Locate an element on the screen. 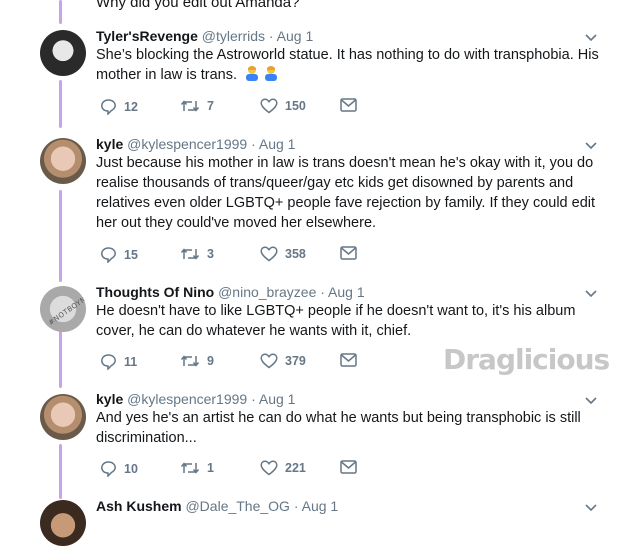 The height and width of the screenshot is (546, 637). retweet-count: 3 is located at coordinates (210, 254).